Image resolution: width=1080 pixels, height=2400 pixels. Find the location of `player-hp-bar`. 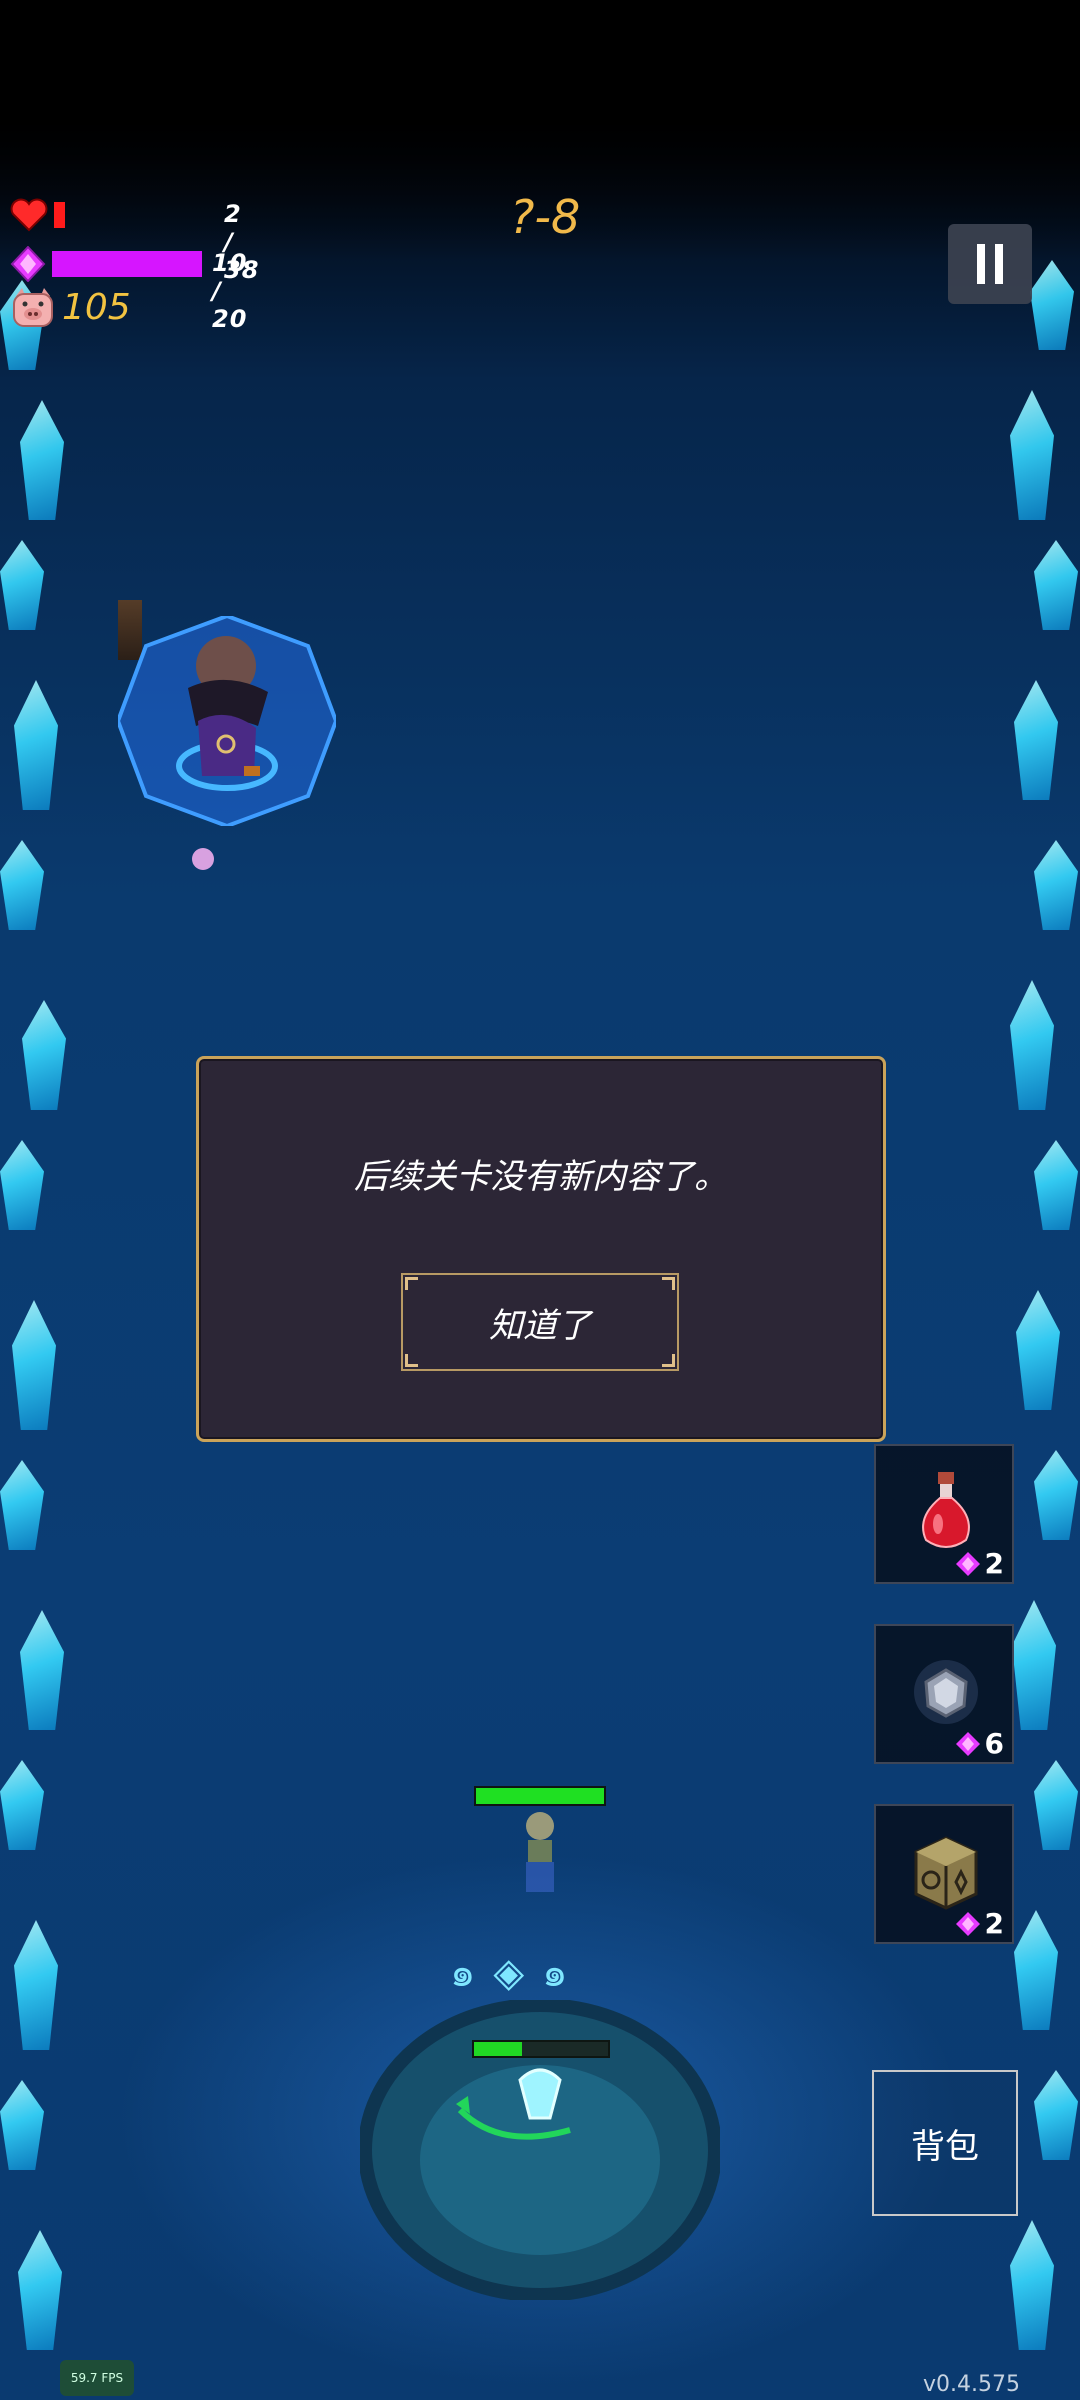

player-hp-bar is located at coordinates (540, 1796).